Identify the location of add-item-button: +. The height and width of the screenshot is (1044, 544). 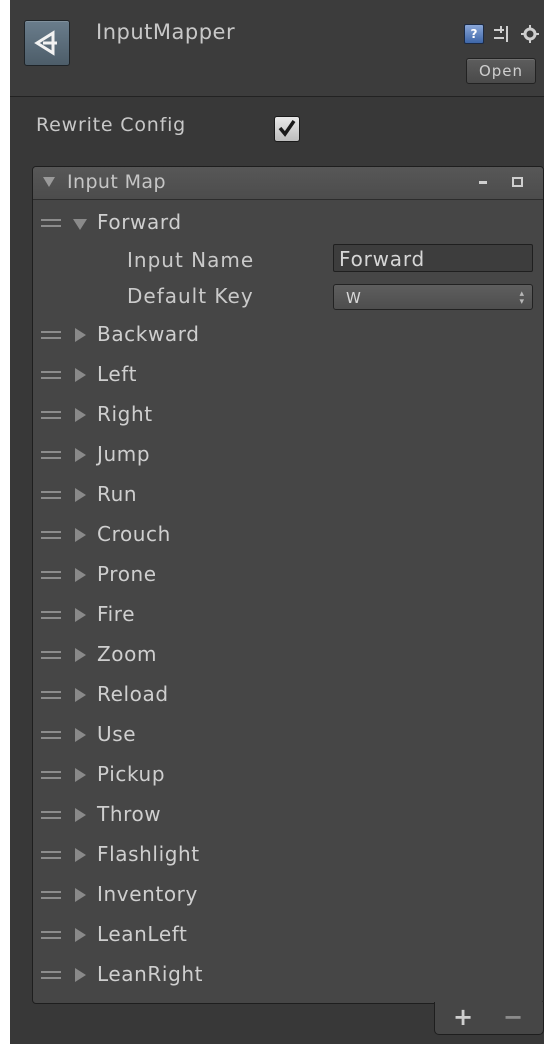
(463, 1017).